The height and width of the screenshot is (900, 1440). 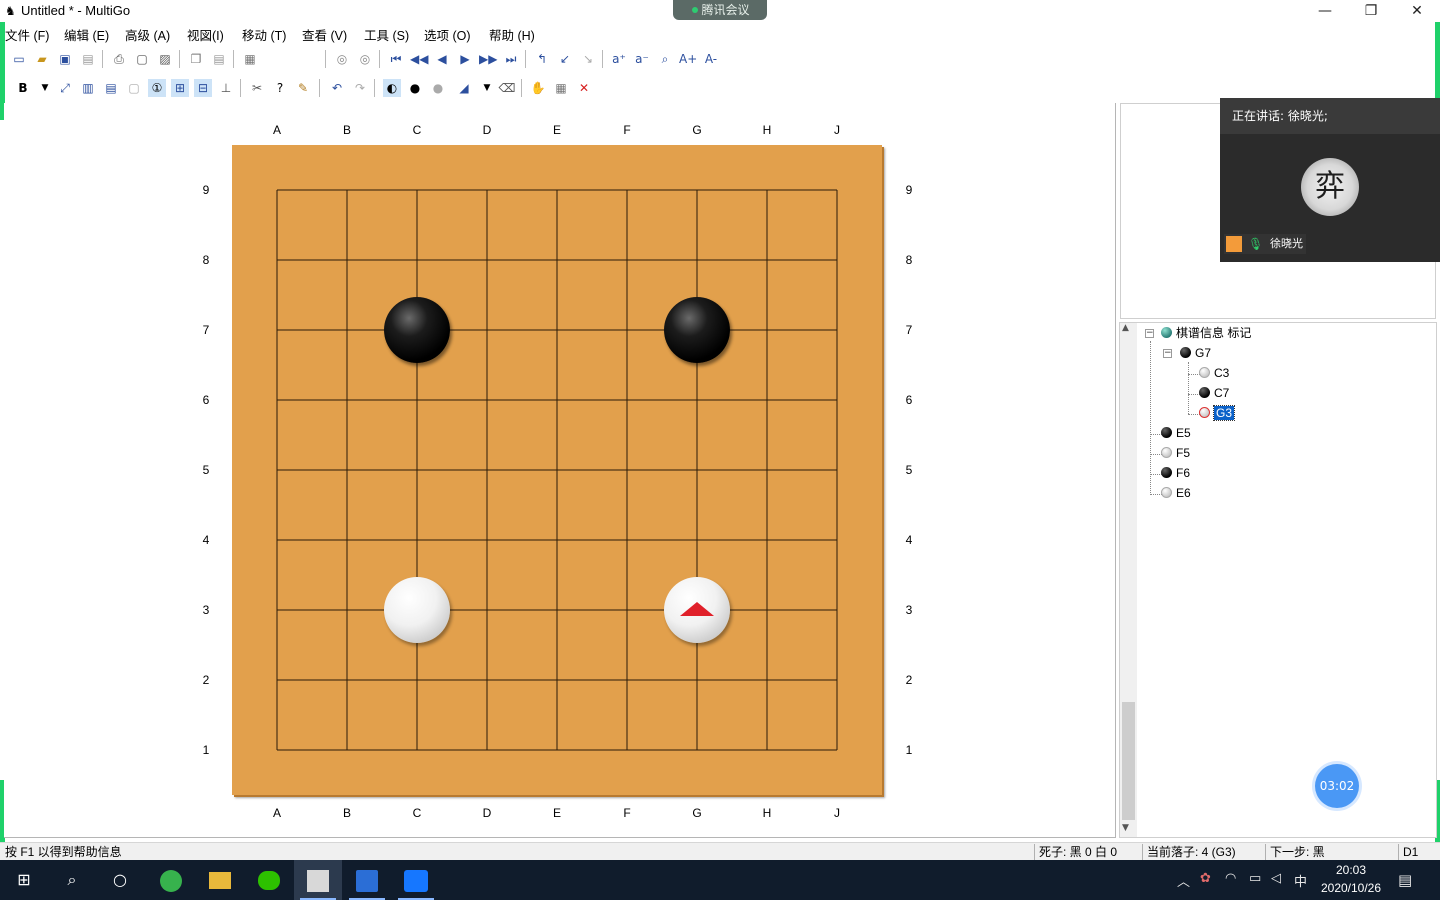 What do you see at coordinates (1214, 373) in the screenshot?
I see `tree-node-c3: C3` at bounding box center [1214, 373].